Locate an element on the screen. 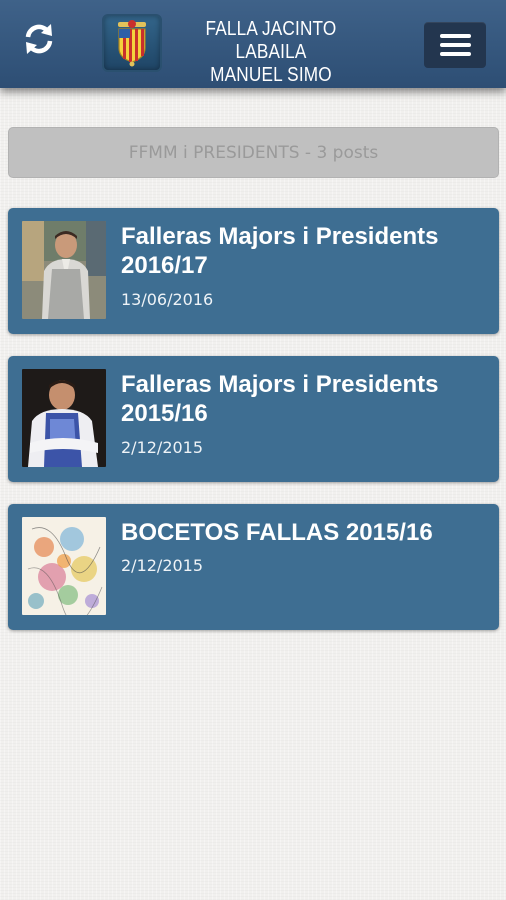  refresh-button is located at coordinates (39, 39).